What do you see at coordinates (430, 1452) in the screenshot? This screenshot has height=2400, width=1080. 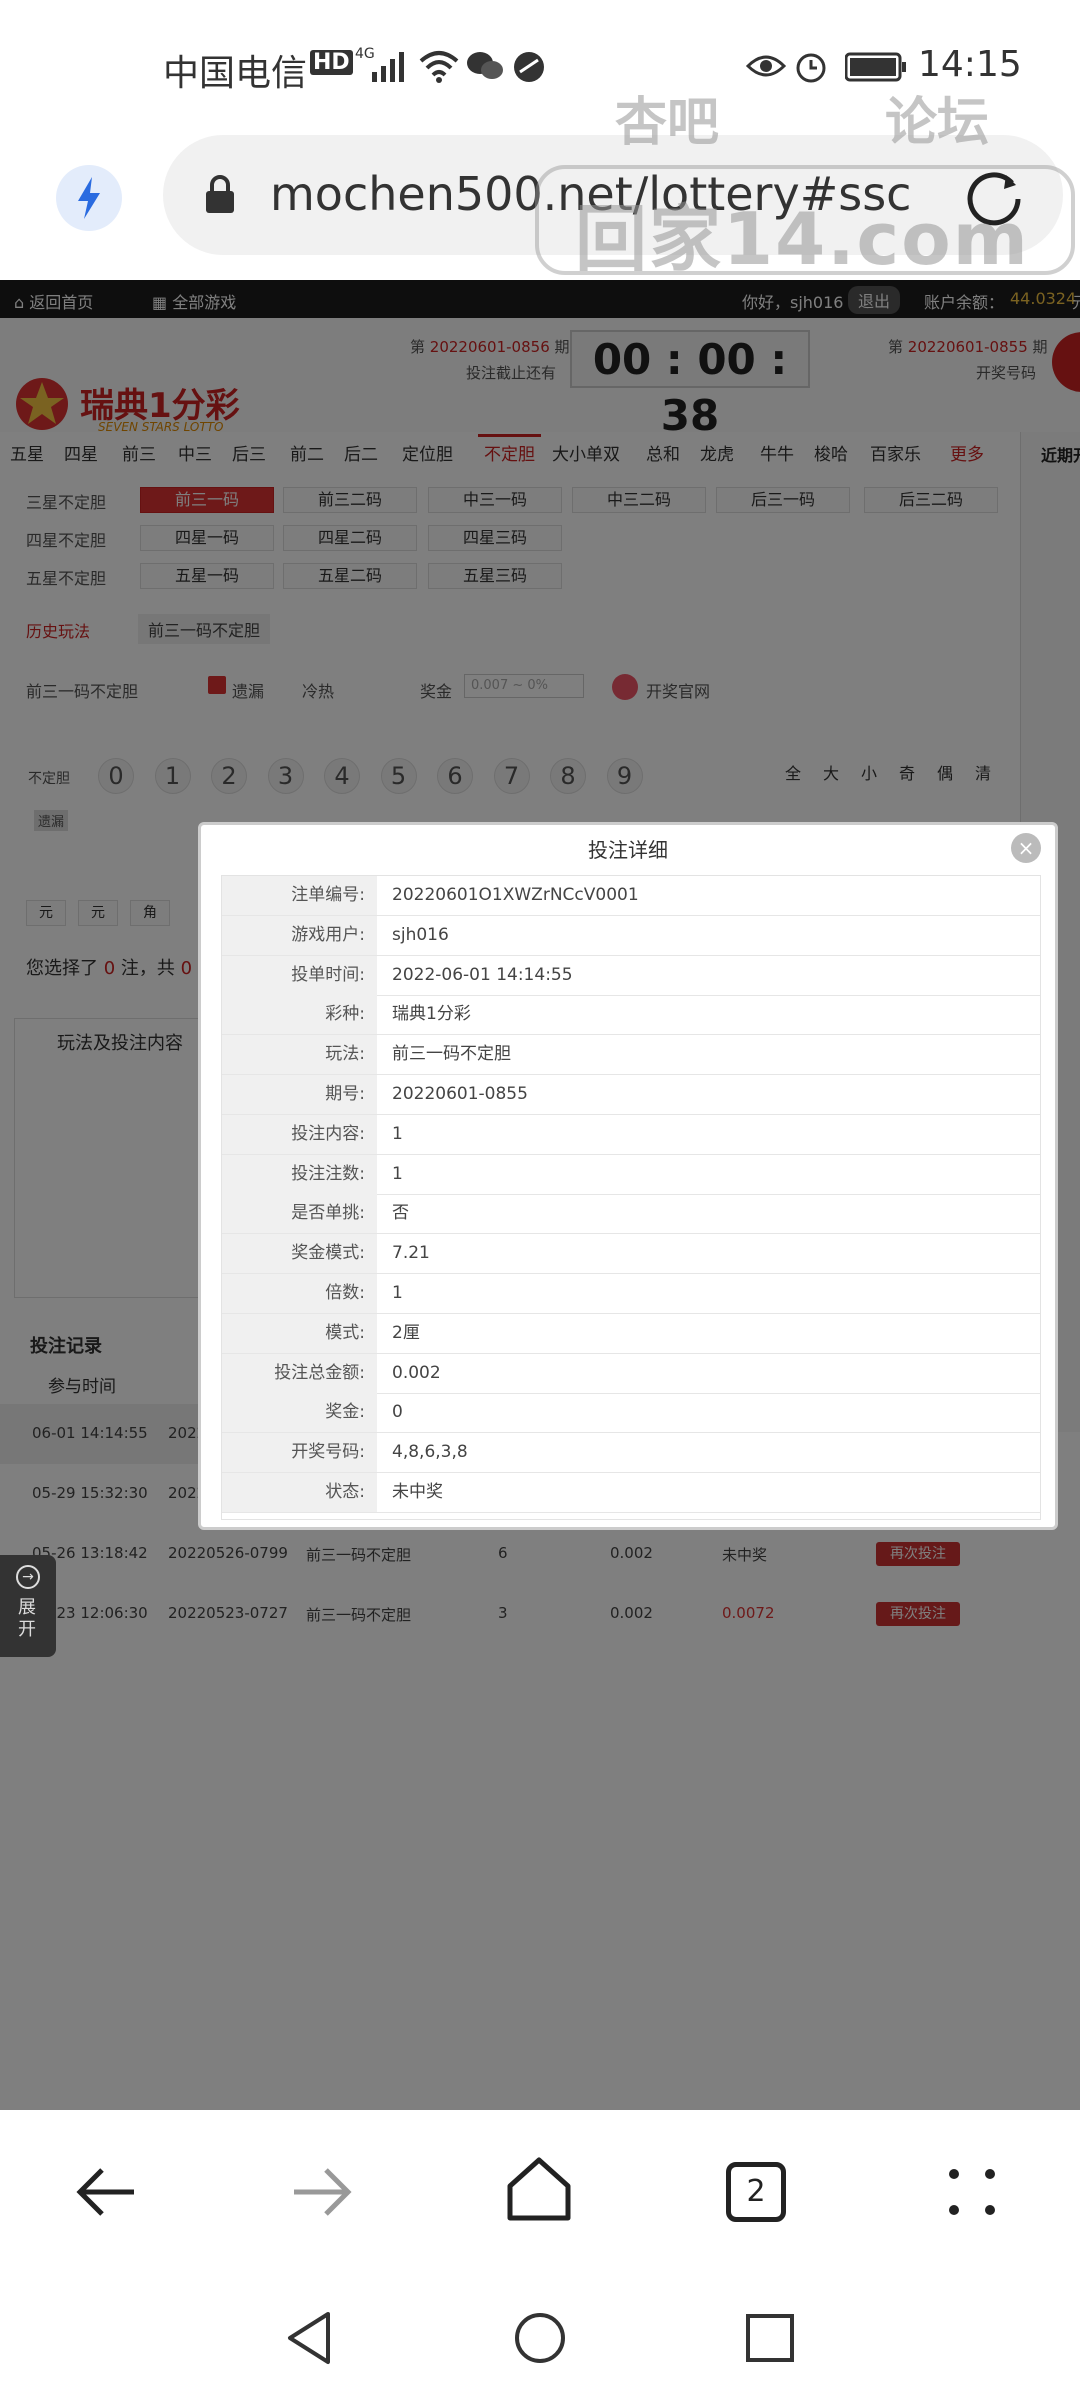 I see `detail-value: 4,8,6,3,8` at bounding box center [430, 1452].